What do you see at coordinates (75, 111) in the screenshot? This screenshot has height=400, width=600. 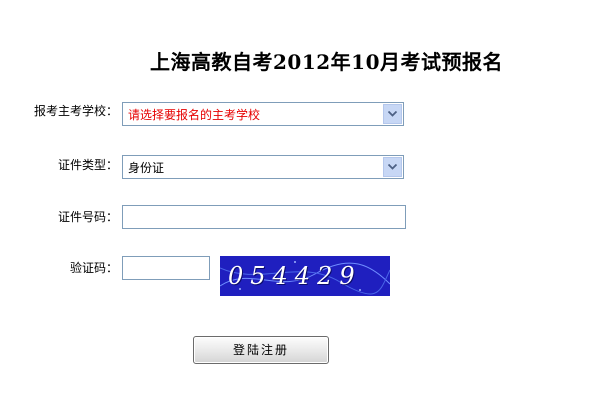 I see `school-label: 报考主考学校：` at bounding box center [75, 111].